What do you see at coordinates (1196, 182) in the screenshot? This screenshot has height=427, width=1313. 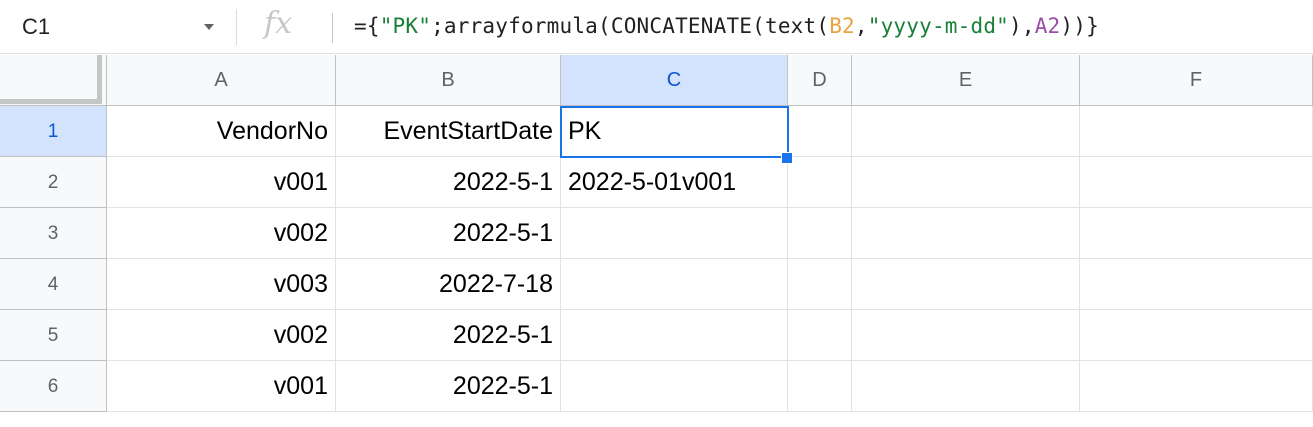 I see `cell-f2` at bounding box center [1196, 182].